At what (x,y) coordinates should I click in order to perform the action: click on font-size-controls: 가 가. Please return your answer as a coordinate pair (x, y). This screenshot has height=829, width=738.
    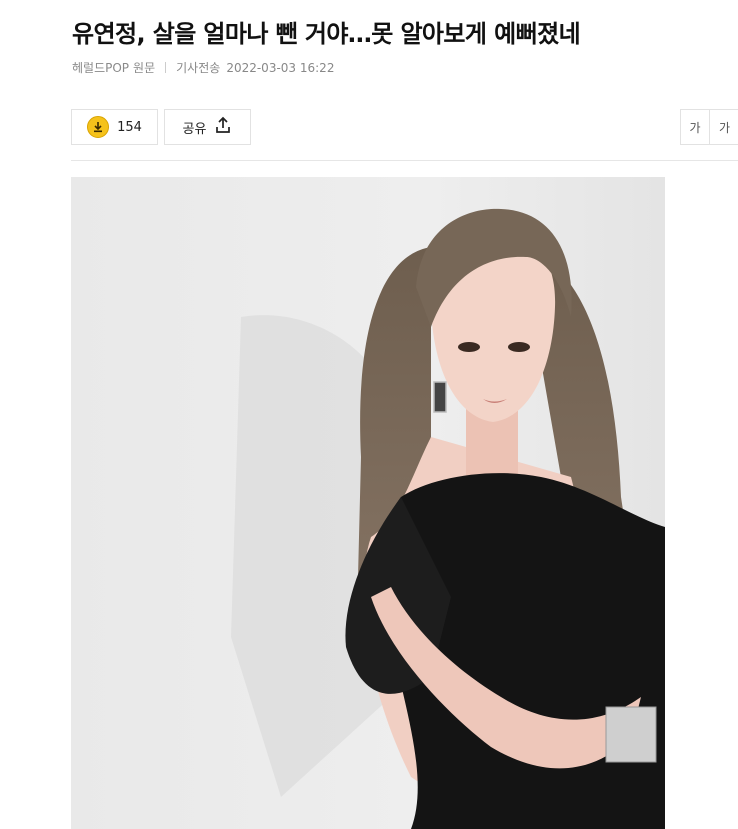
    Looking at the image, I should click on (709, 127).